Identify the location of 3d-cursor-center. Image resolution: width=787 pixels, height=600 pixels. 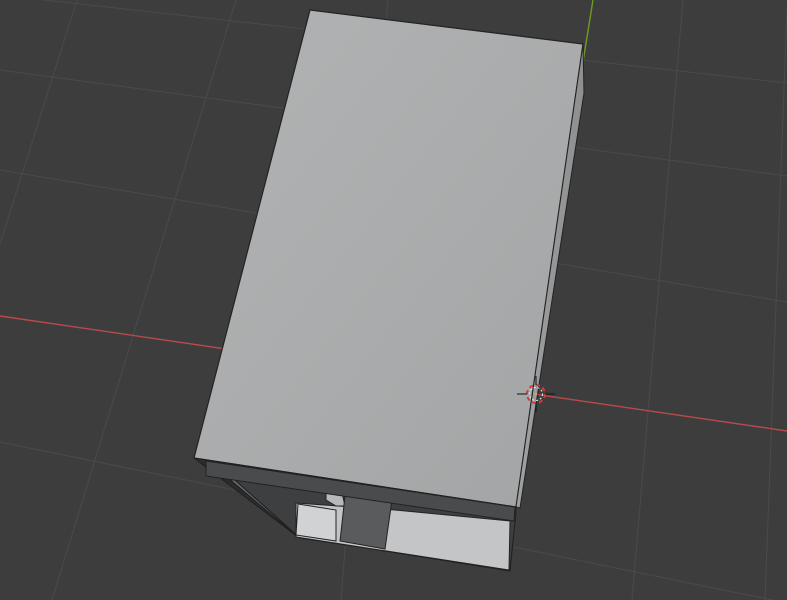
(536, 394).